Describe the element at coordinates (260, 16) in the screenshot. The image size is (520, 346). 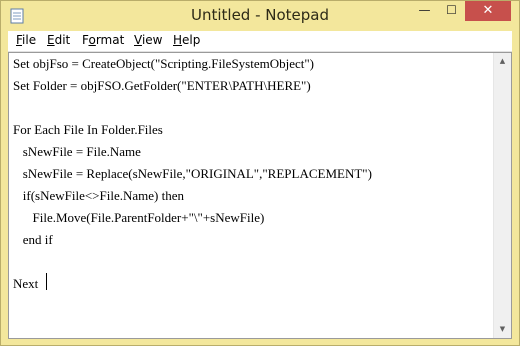
I see `title-bar: Untitled - Notepad — ☐ ✕` at that location.